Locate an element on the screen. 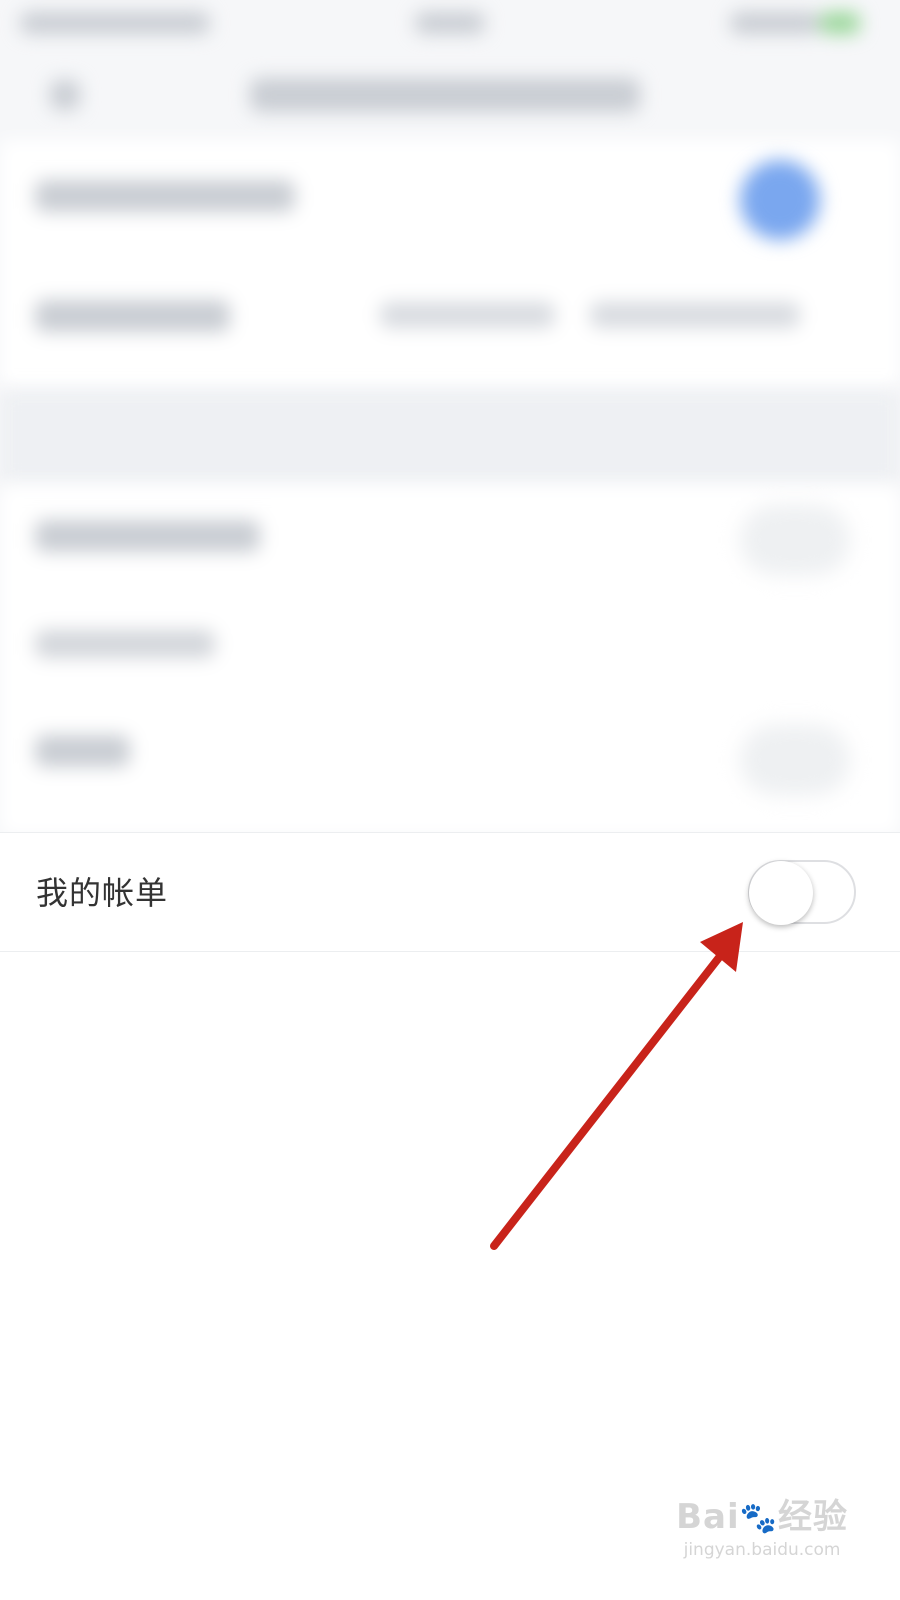 This screenshot has height=1600, width=900. my-bill-row: 我的帐单 is located at coordinates (450, 892).